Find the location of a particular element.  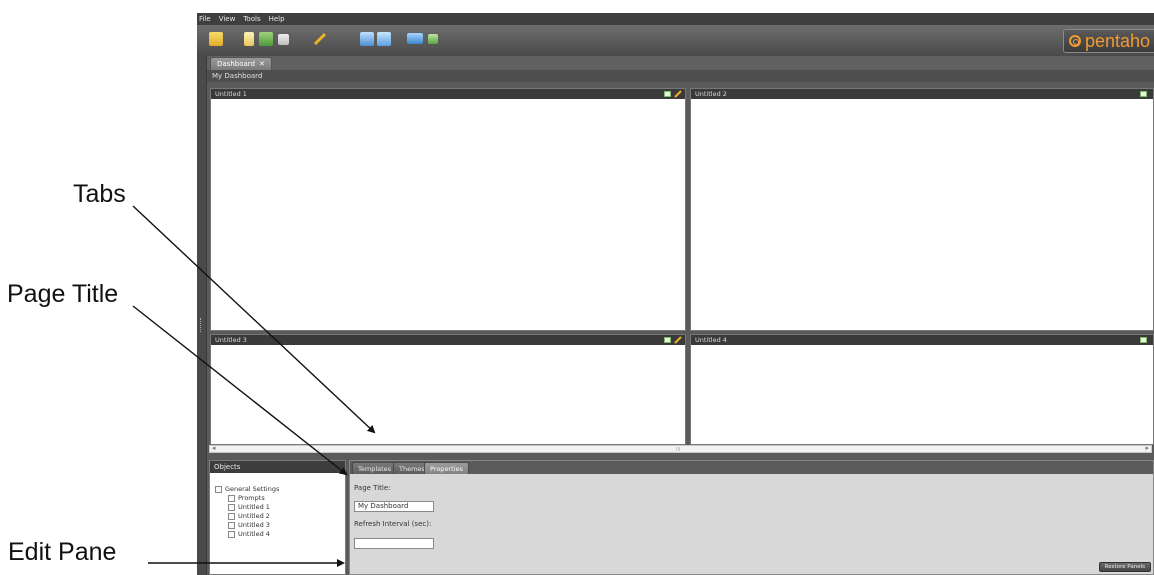

panel-header: Untitled 2 is located at coordinates (922, 94).